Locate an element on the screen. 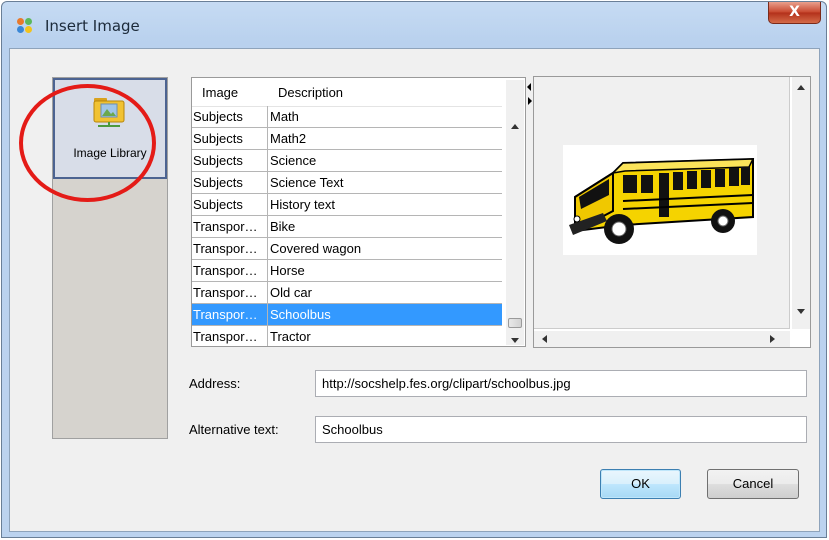 The width and height of the screenshot is (829, 540). table-row: Transpor… Horse is located at coordinates (347, 271).